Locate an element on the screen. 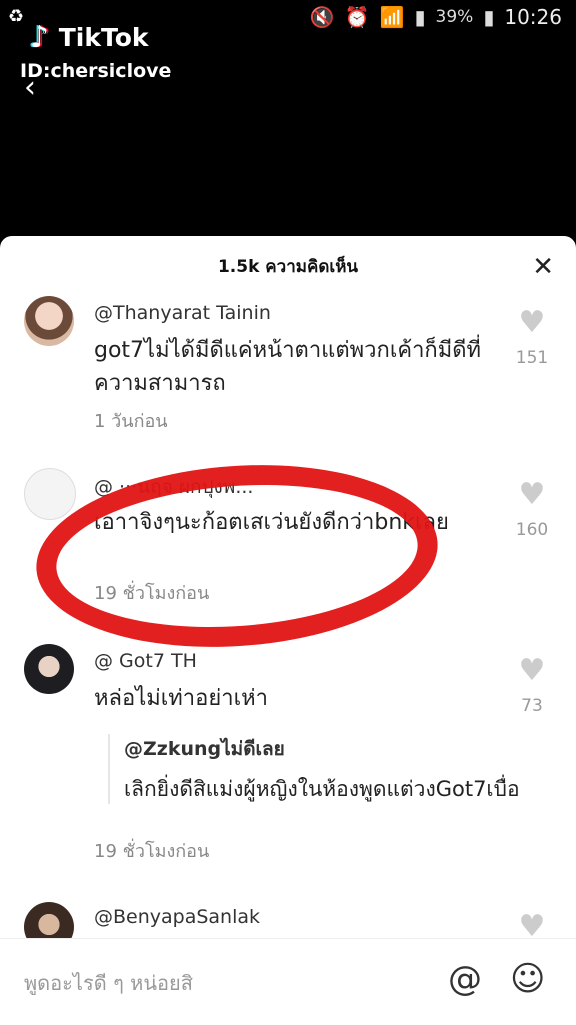 The height and width of the screenshot is (1025, 576). close-icon: ✕ is located at coordinates (543, 267).